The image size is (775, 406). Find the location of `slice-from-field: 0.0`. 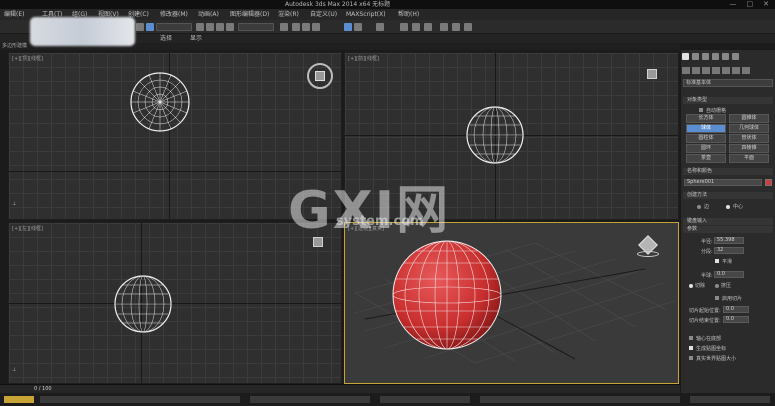

slice-from-field: 0.0 is located at coordinates (736, 309).